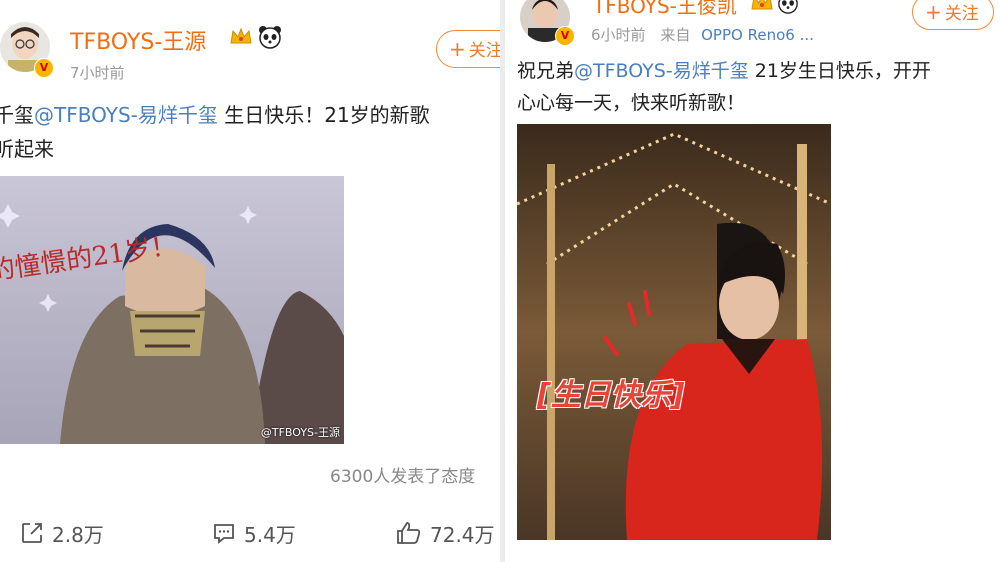 This screenshot has width=1000, height=562. I want to click on username: TFBOYS-王俊凯, so click(665, 9).